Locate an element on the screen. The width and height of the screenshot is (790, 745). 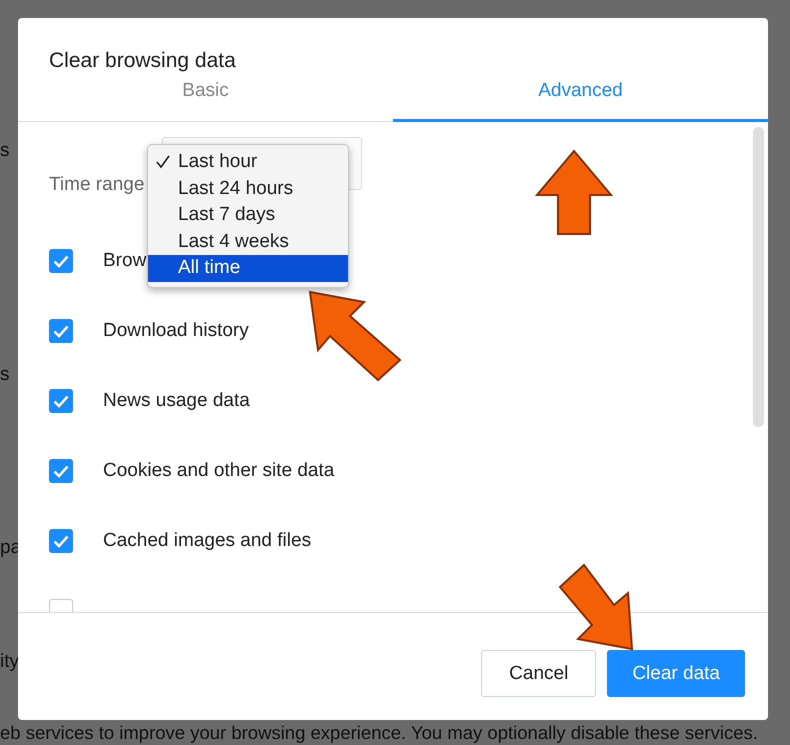
cancel-button: Cancel is located at coordinates (538, 673).